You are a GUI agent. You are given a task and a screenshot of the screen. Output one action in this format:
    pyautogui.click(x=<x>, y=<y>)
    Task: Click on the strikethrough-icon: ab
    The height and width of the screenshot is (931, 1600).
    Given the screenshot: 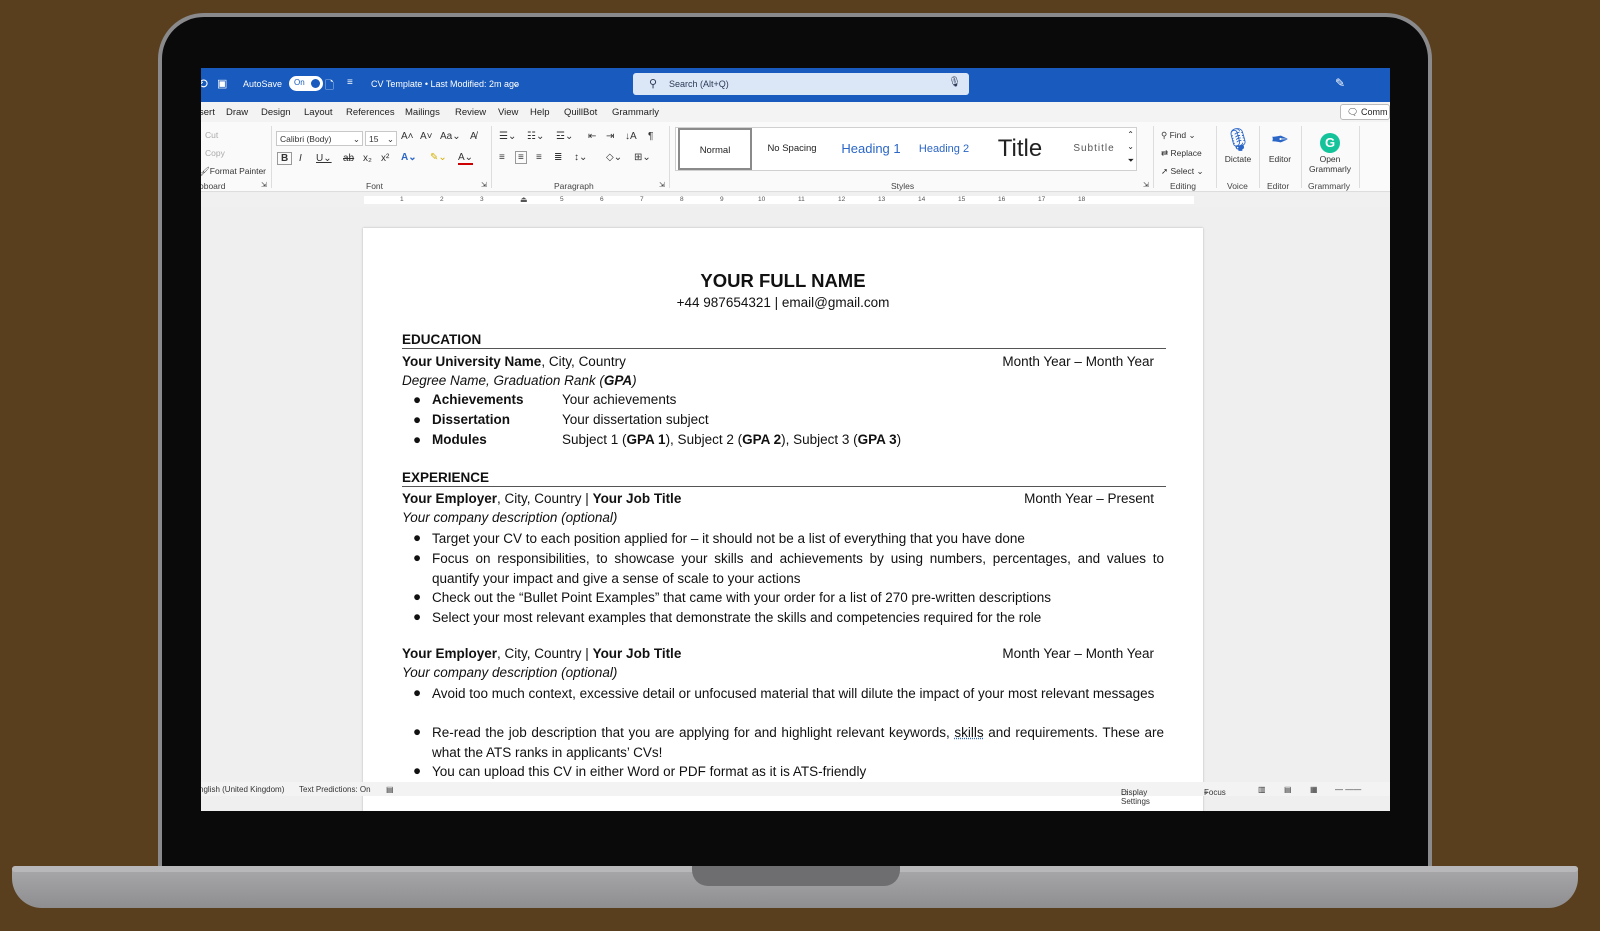 What is the action you would take?
    pyautogui.click(x=348, y=158)
    